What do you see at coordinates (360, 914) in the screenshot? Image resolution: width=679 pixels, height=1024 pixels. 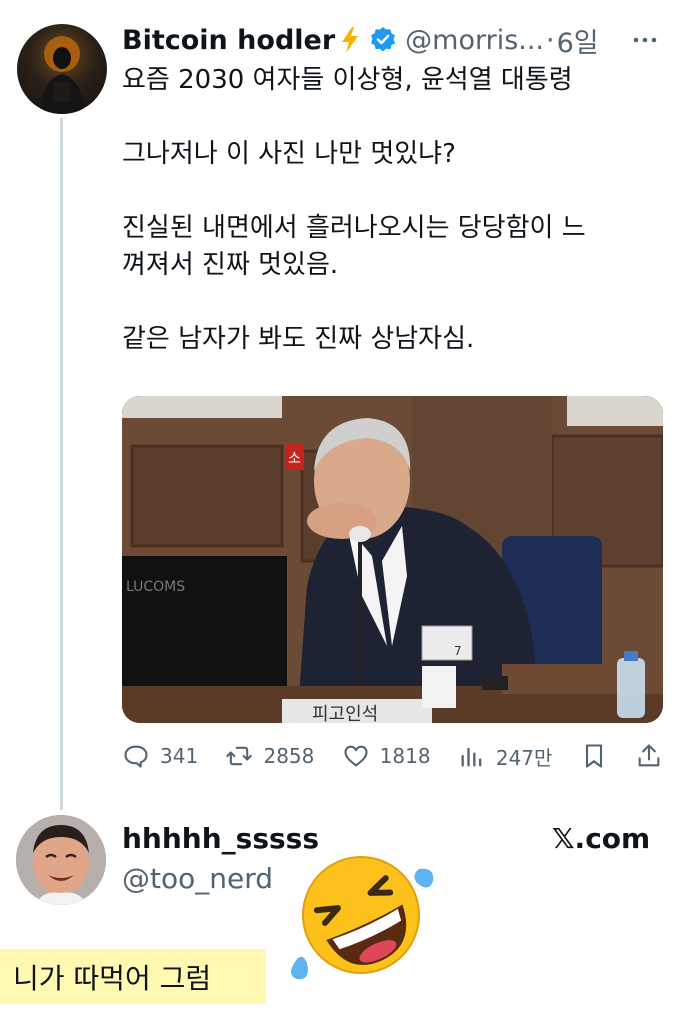 I see `rolling-laughing-emoji-icon` at bounding box center [360, 914].